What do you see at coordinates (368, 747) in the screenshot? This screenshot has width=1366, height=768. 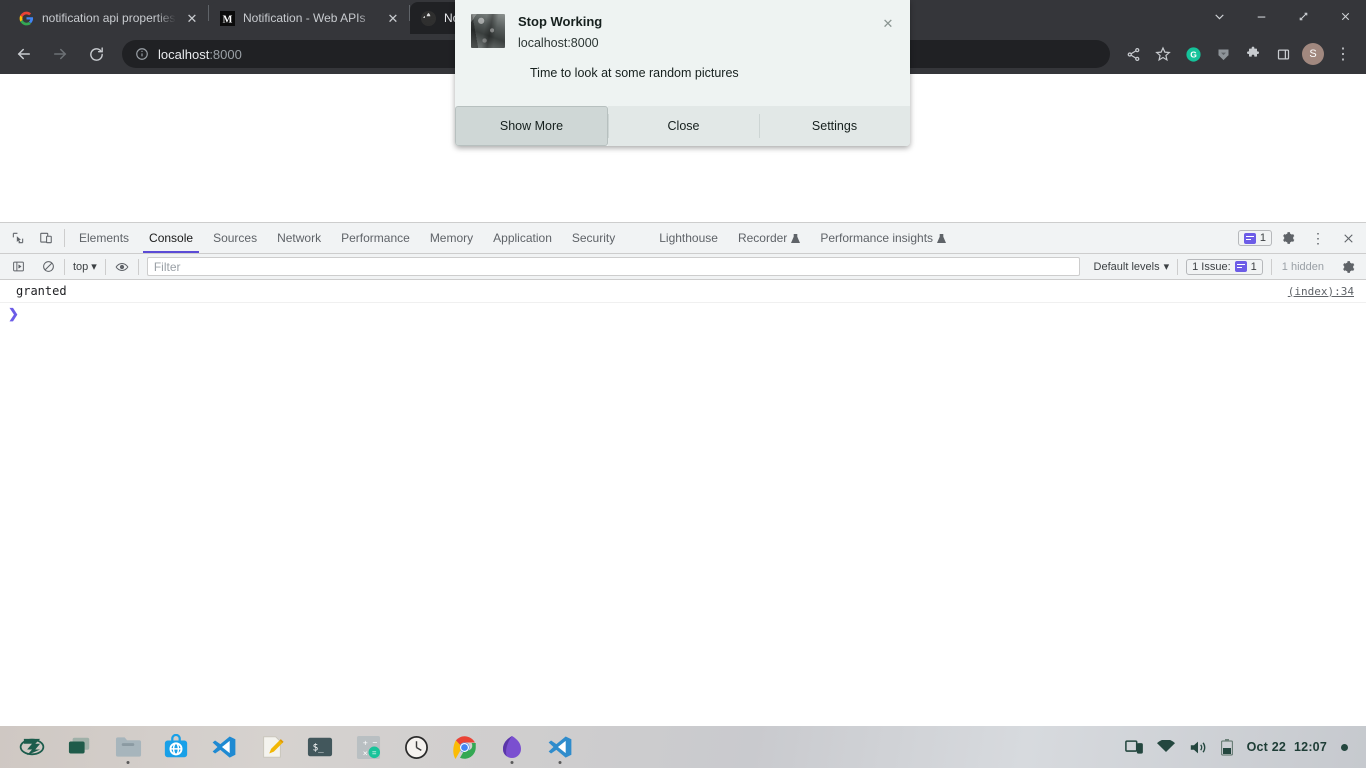 I see `calculator-icon: + − × =` at bounding box center [368, 747].